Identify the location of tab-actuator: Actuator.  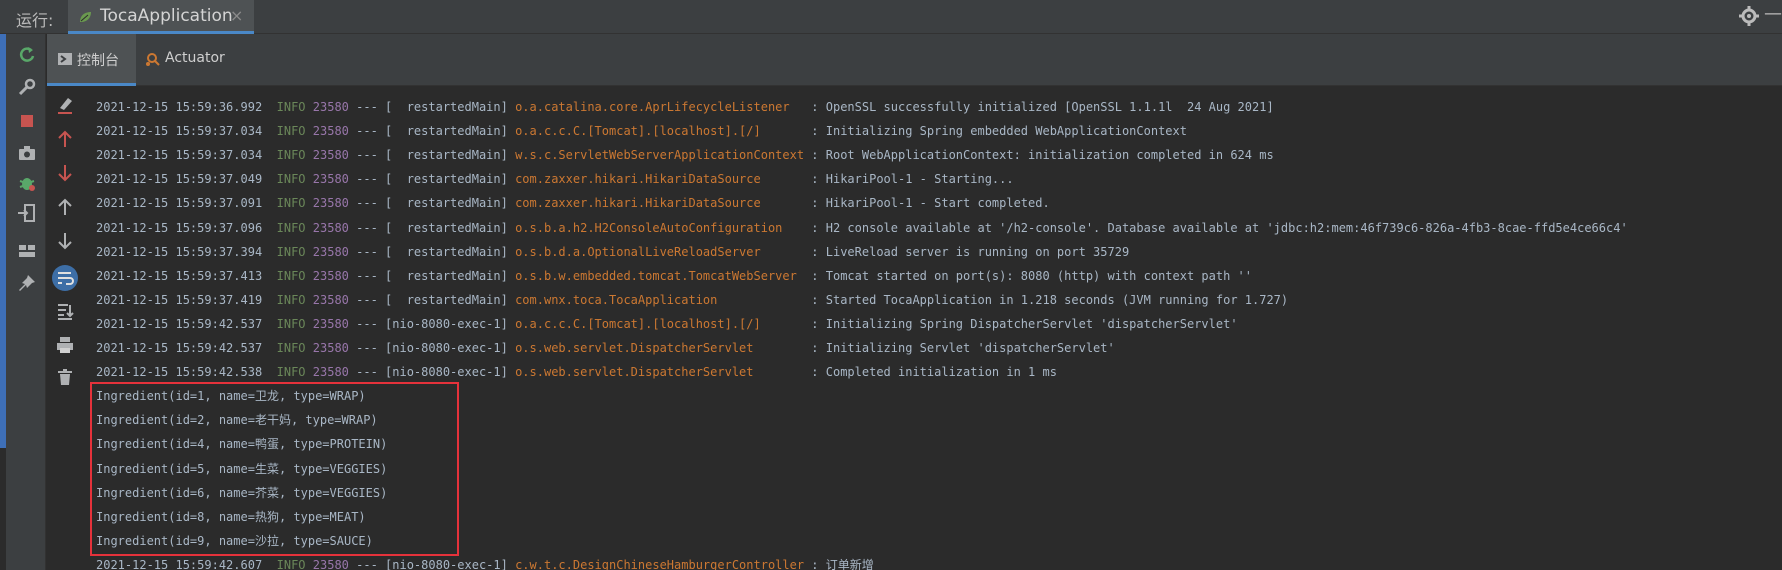
(192, 60).